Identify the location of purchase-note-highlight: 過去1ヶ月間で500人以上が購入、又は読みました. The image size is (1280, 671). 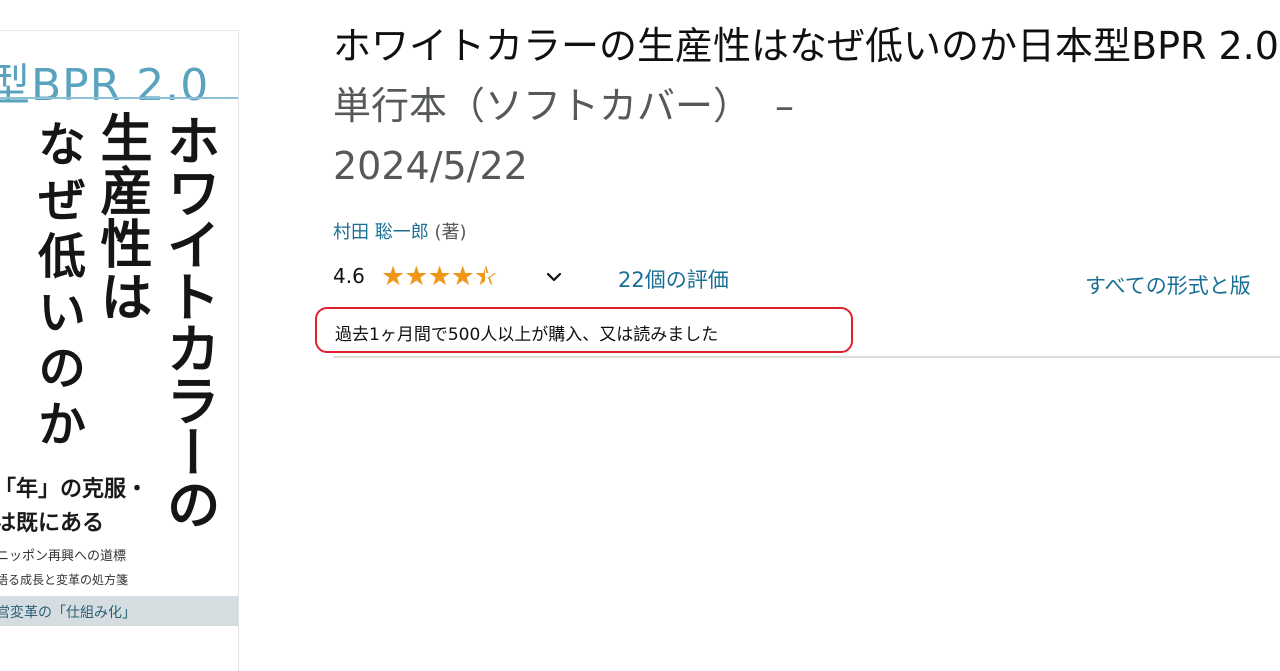
(584, 330).